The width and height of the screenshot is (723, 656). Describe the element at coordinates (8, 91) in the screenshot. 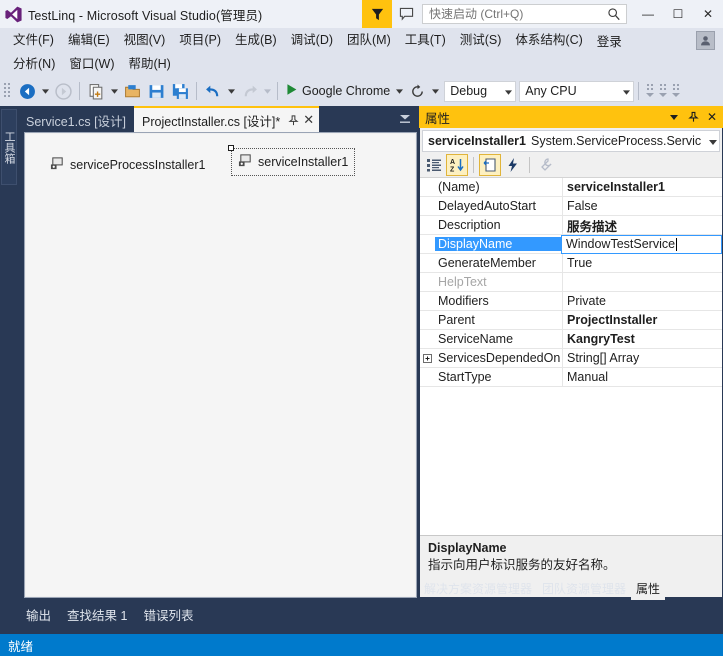

I see `toolbar-grip-handle` at that location.